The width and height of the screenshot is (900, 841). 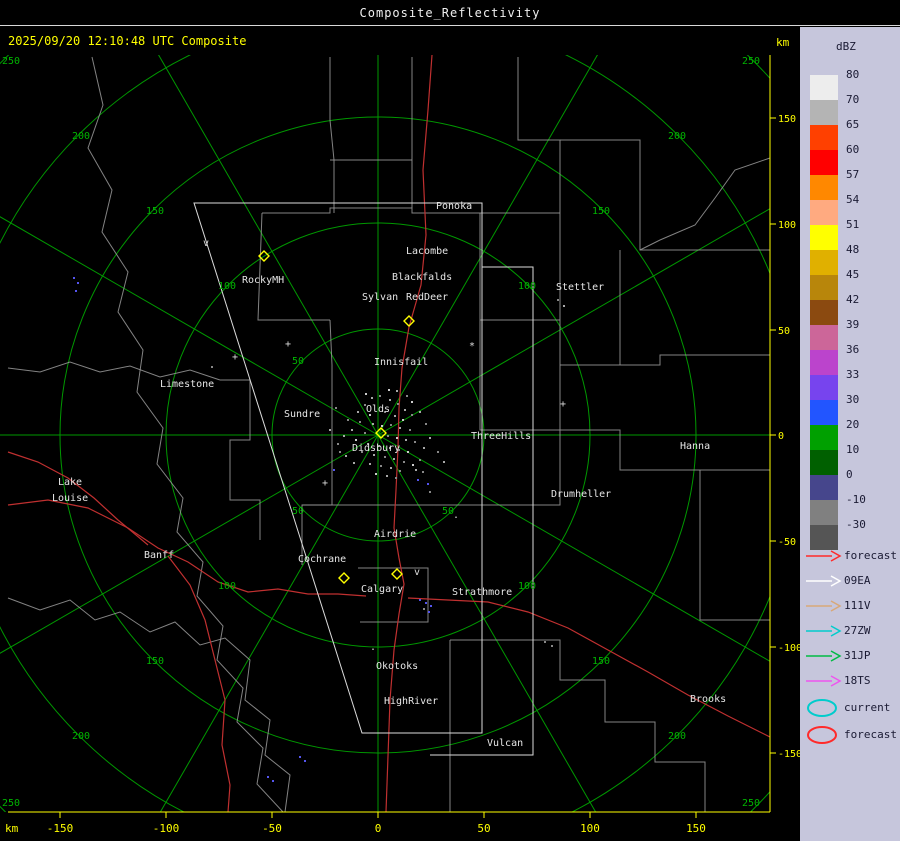 I want to click on range-label: 100, so click(x=527, y=286).